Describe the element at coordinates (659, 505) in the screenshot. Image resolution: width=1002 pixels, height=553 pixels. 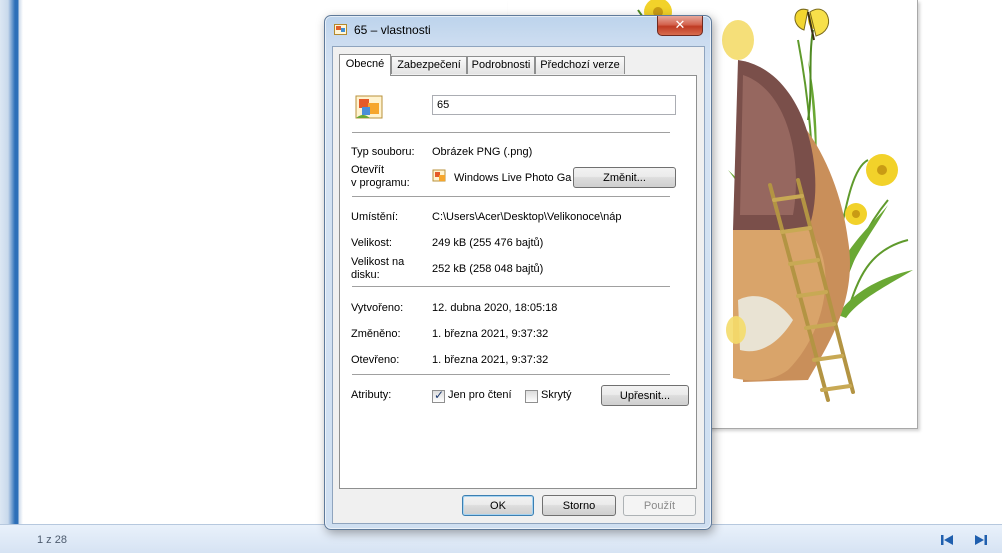
I see `apply-button: Použít` at that location.